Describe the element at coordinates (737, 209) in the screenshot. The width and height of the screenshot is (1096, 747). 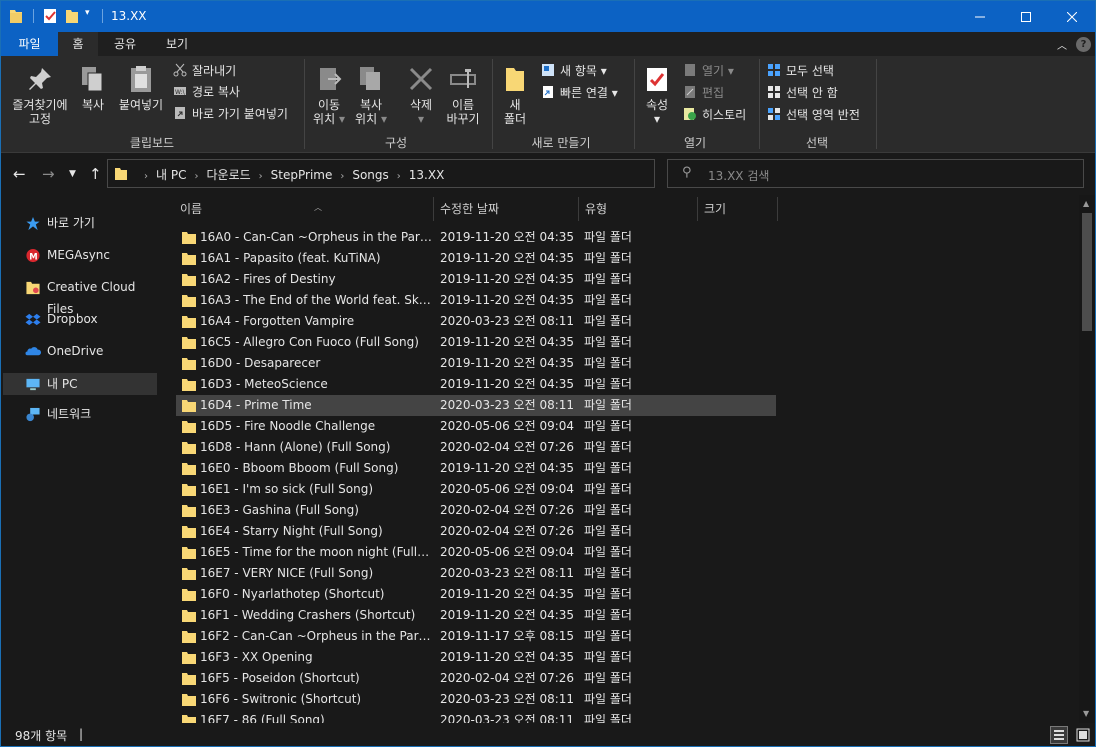
I see `column-header-size: 크기` at that location.